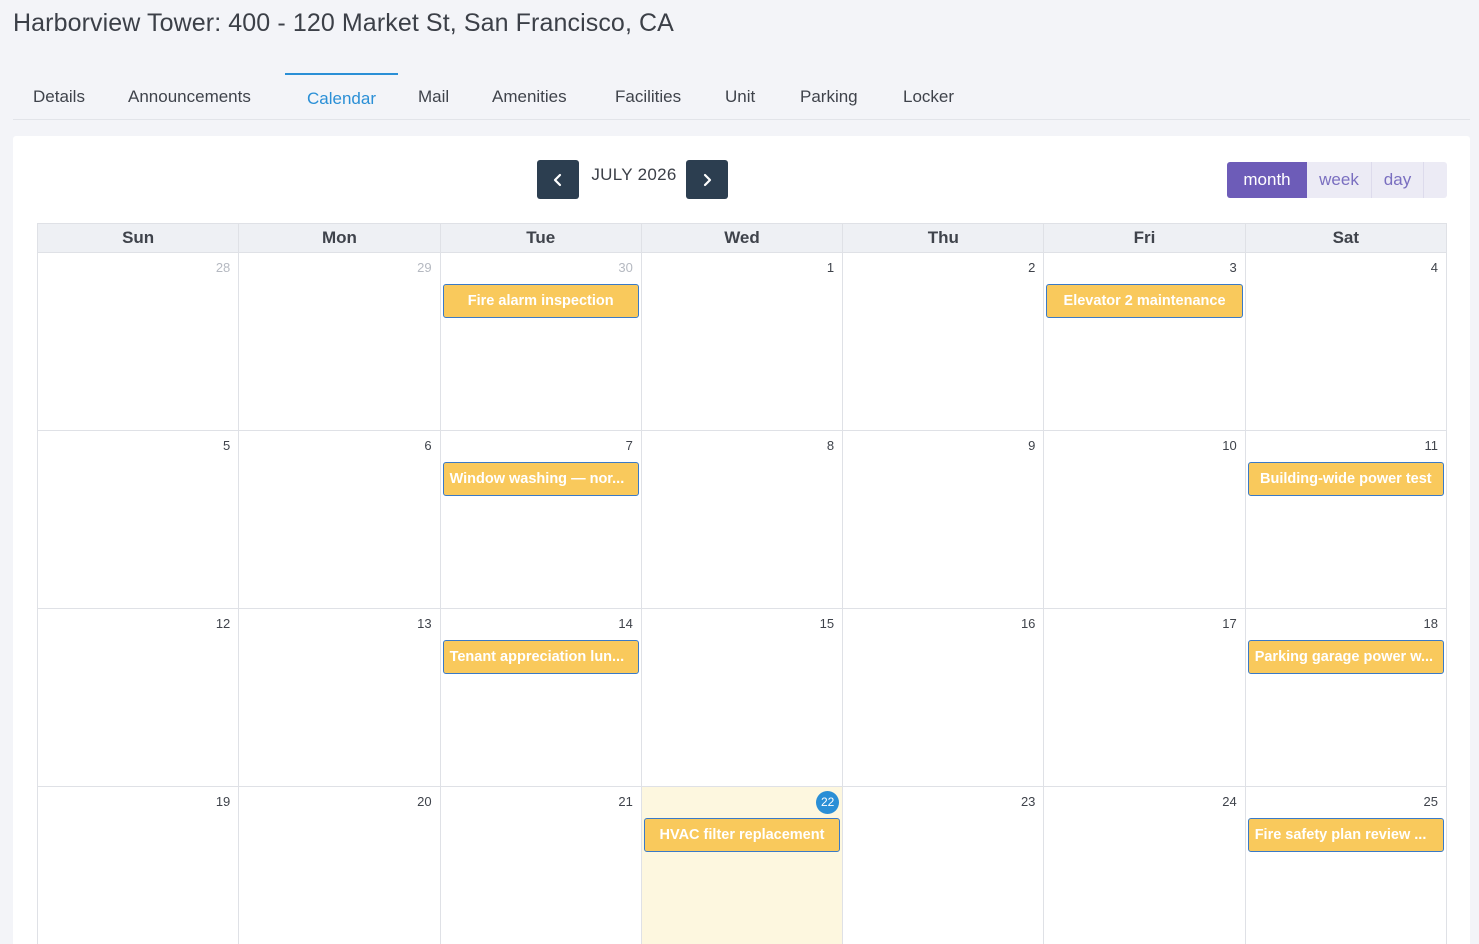 Image resolution: width=1479 pixels, height=944 pixels. I want to click on day-number: 21, so click(625, 801).